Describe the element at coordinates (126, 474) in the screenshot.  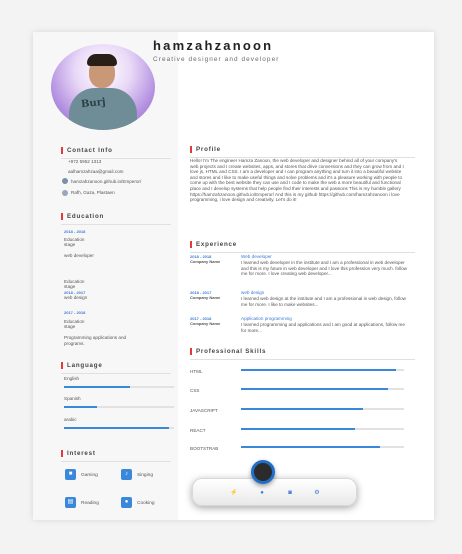
I see `microphone-icon: ♪` at that location.